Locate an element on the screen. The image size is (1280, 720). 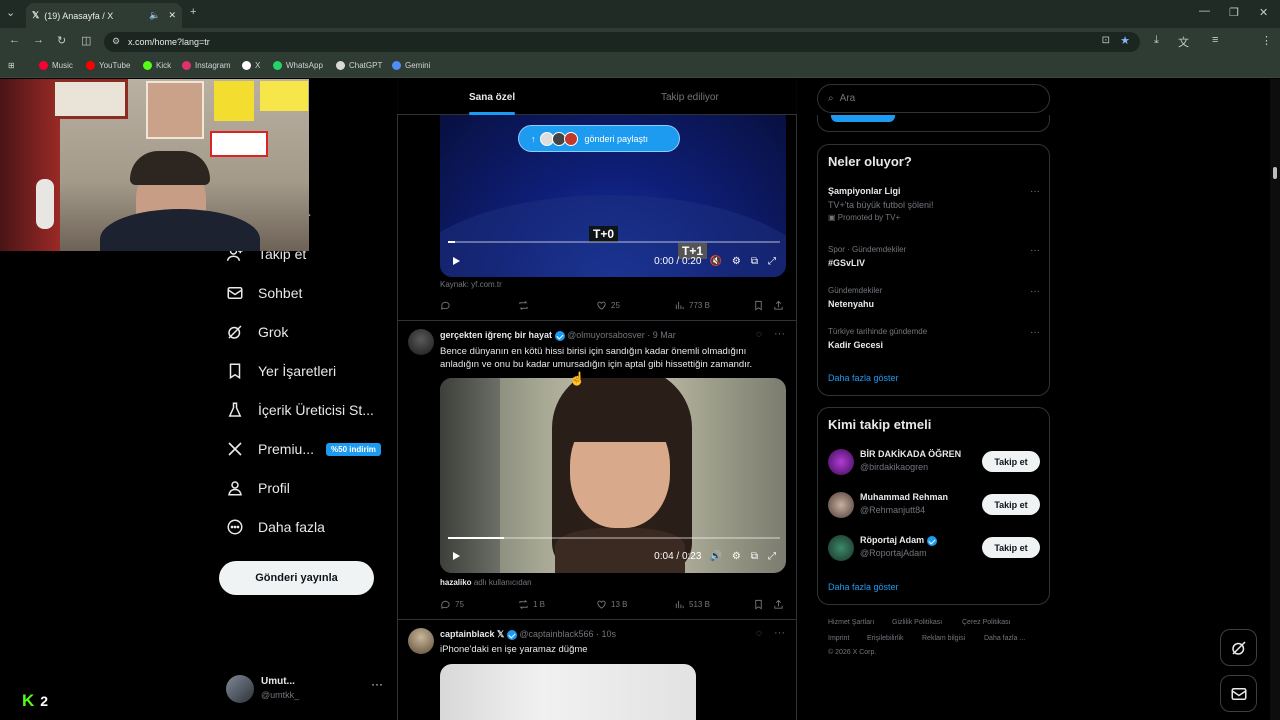
tweet2-reply-button: 75 is located at coordinates (452, 604).